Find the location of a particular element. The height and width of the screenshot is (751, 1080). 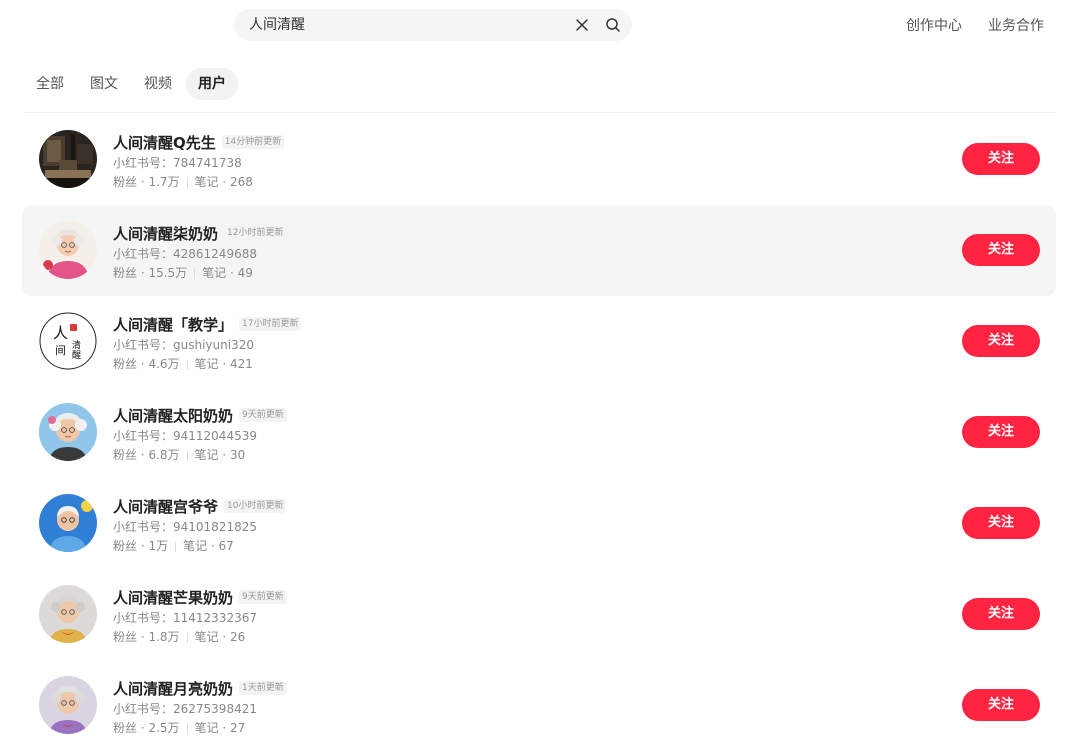

notes-count: 笔记 · 26 is located at coordinates (220, 637).